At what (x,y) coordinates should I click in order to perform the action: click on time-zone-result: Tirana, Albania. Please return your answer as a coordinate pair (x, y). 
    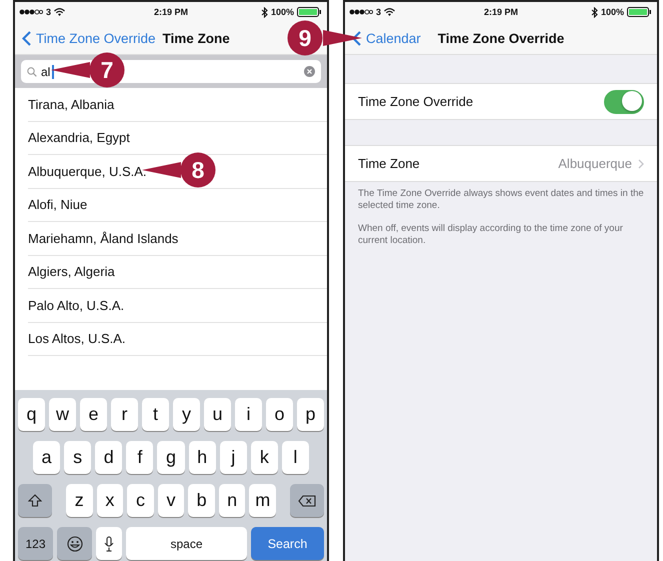
    Looking at the image, I should click on (177, 105).